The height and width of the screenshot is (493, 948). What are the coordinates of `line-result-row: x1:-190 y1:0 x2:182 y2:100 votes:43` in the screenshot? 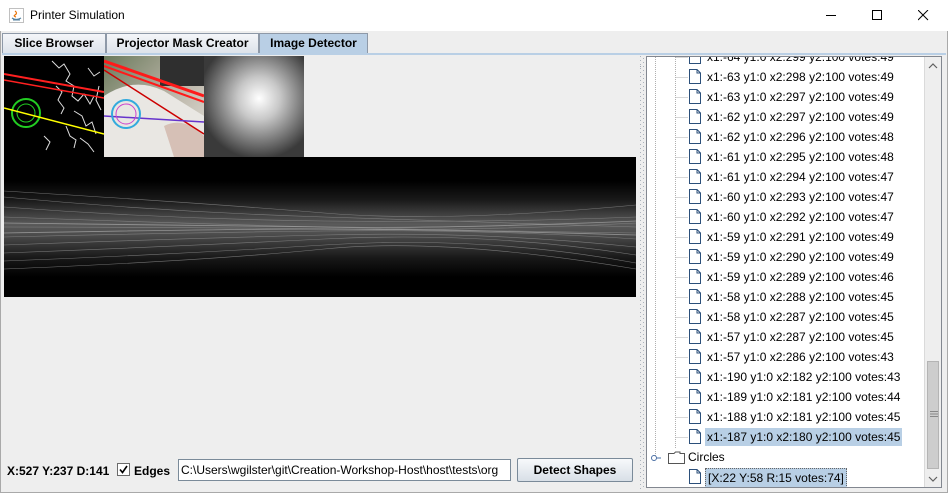 It's located at (786, 377).